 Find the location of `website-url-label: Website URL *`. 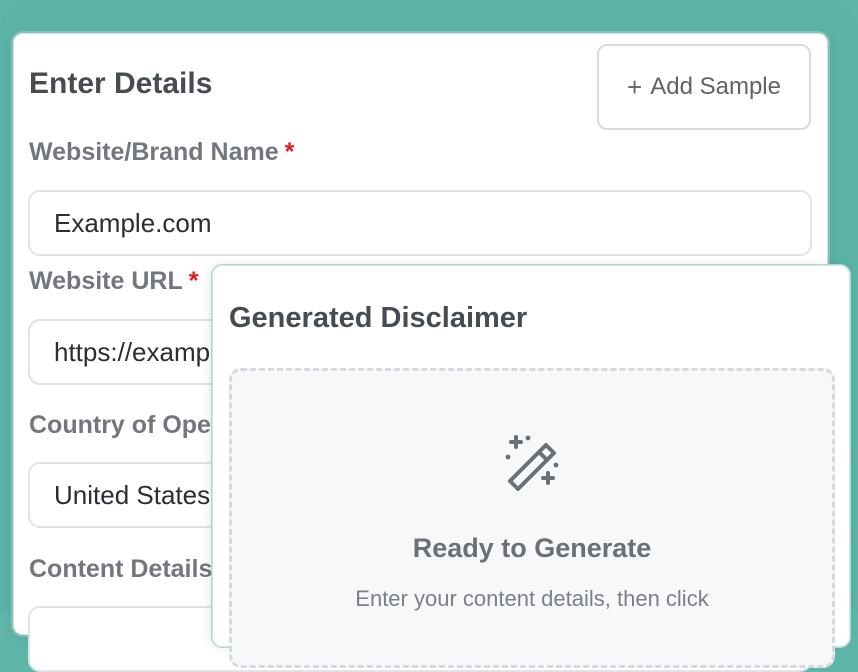

website-url-label: Website URL * is located at coordinates (113, 281).